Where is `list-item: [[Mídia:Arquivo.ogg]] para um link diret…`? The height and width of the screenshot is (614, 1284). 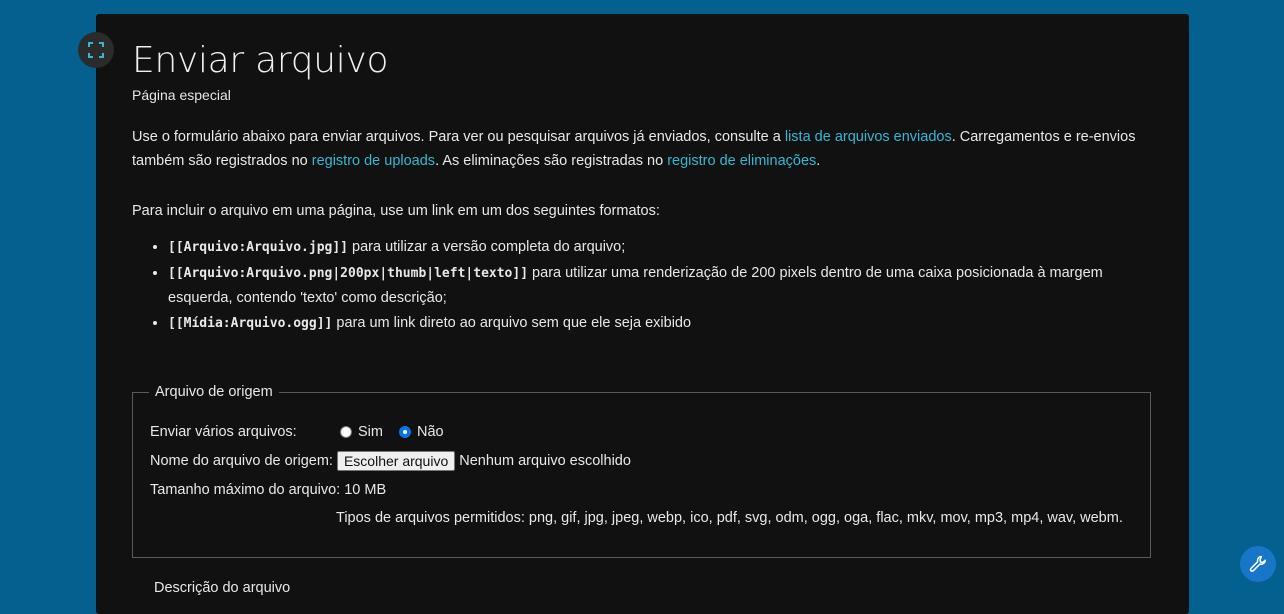 list-item: [[Mídia:Arquivo.ogg]] para um link diret… is located at coordinates (660, 324).